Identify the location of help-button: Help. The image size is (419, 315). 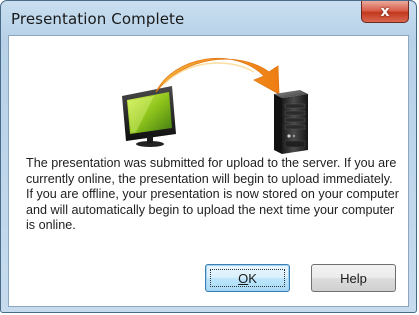
(353, 278).